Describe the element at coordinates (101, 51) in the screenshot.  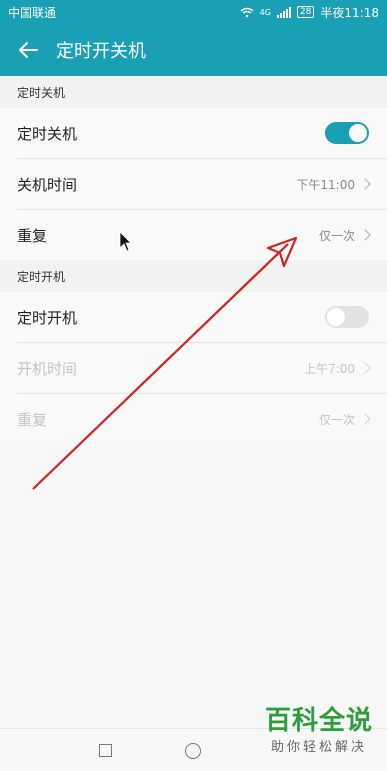
I see `page-title: 定时开关机` at that location.